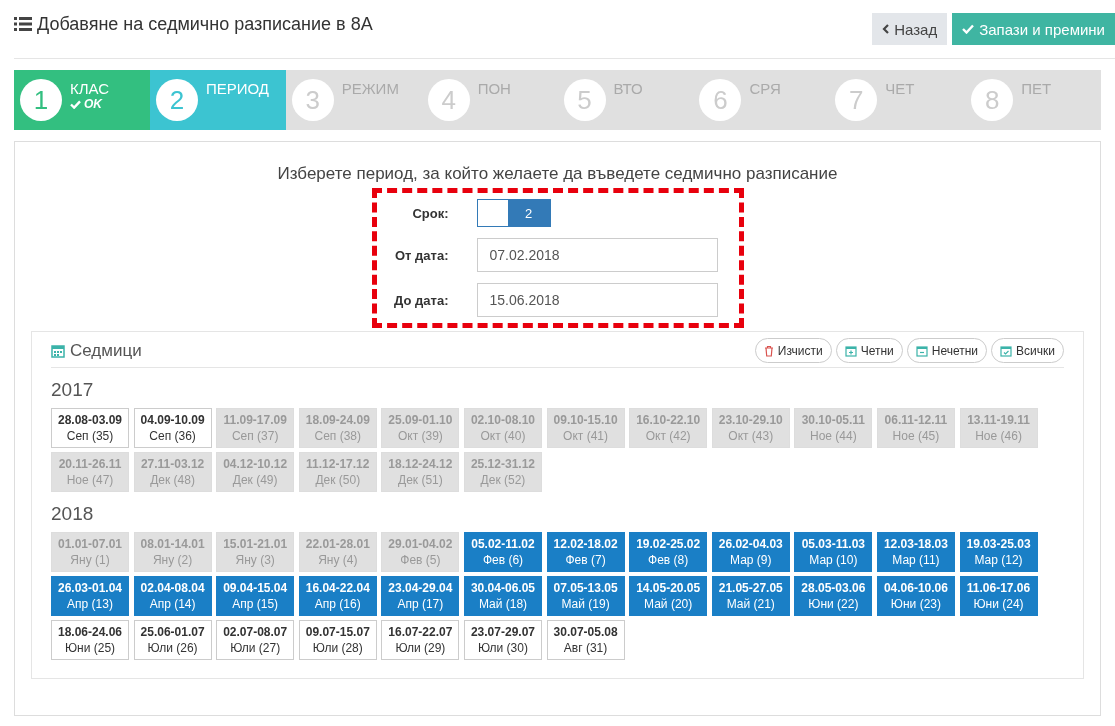 The height and width of the screenshot is (726, 1115). I want to click on week-button: 18.06-24.06 Юни (25), so click(90, 640).